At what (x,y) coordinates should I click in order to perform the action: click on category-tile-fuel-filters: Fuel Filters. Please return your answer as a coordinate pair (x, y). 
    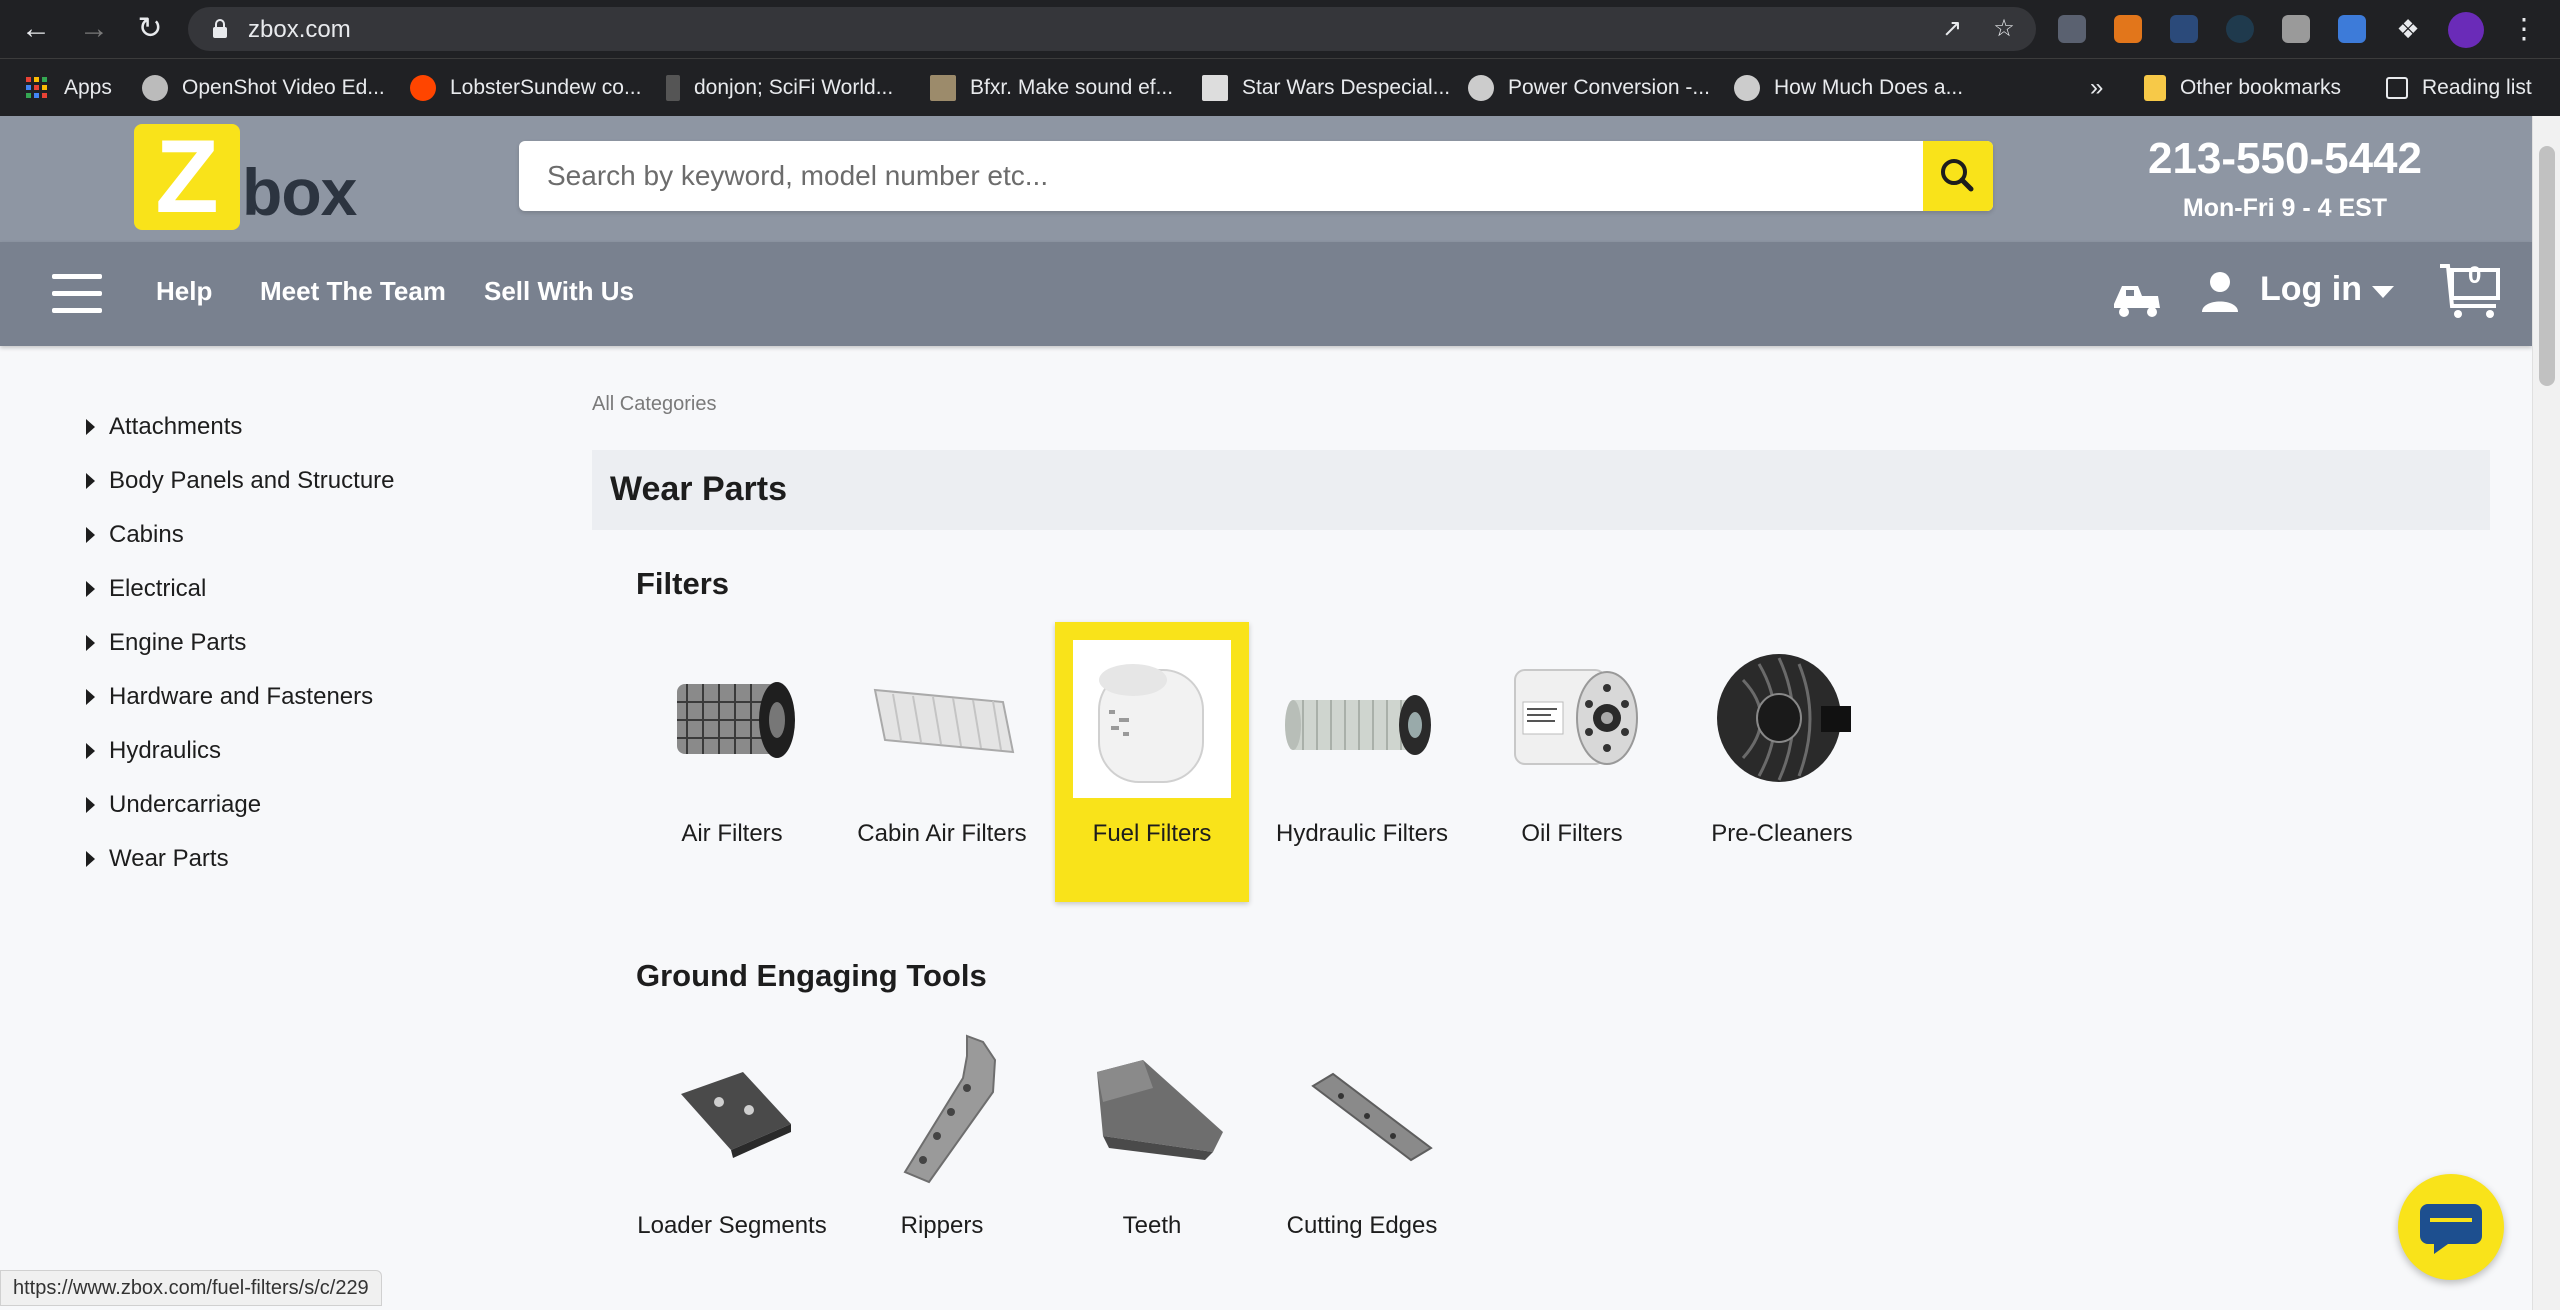
    Looking at the image, I should click on (1152, 762).